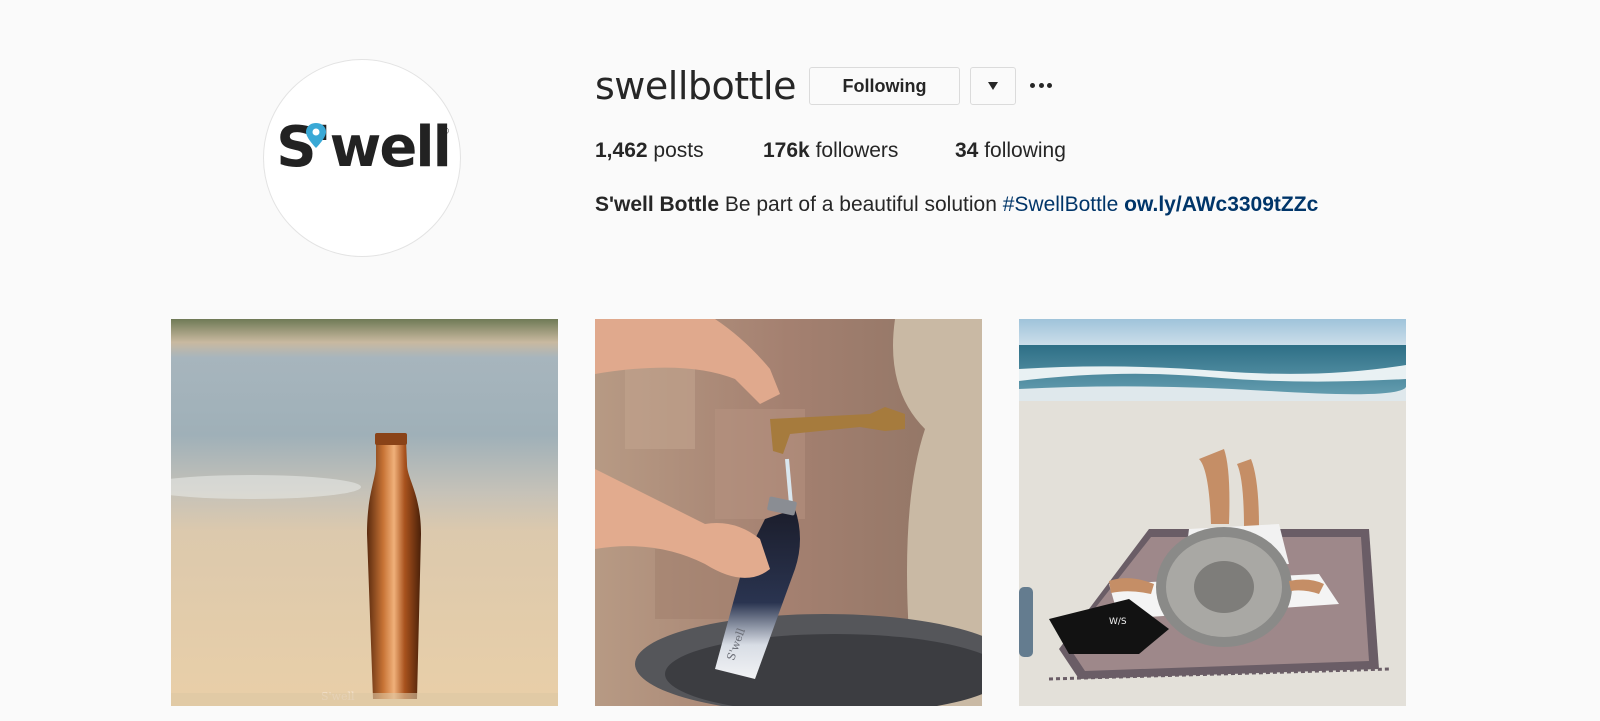  What do you see at coordinates (1061, 204) in the screenshot?
I see `bio-hashtag-link: #SwellBottle` at bounding box center [1061, 204].